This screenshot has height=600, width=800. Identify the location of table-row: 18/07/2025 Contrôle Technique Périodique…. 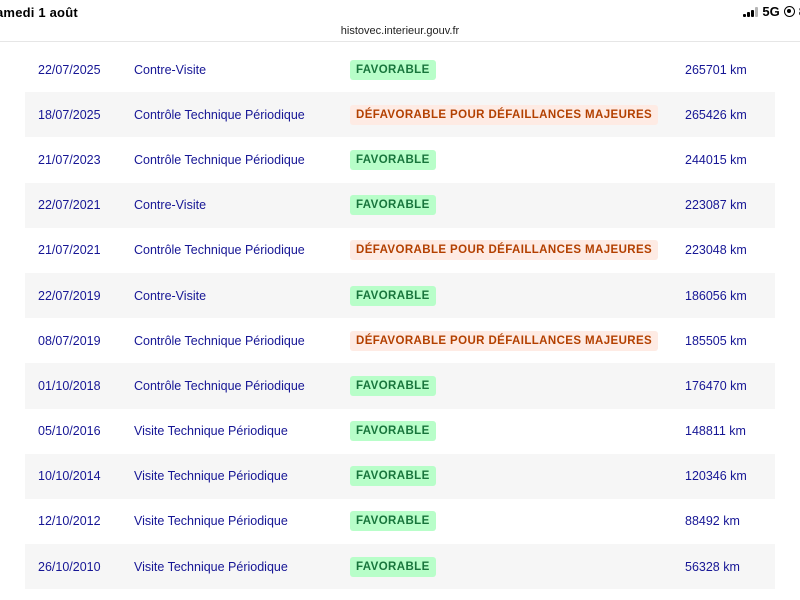
(400, 115).